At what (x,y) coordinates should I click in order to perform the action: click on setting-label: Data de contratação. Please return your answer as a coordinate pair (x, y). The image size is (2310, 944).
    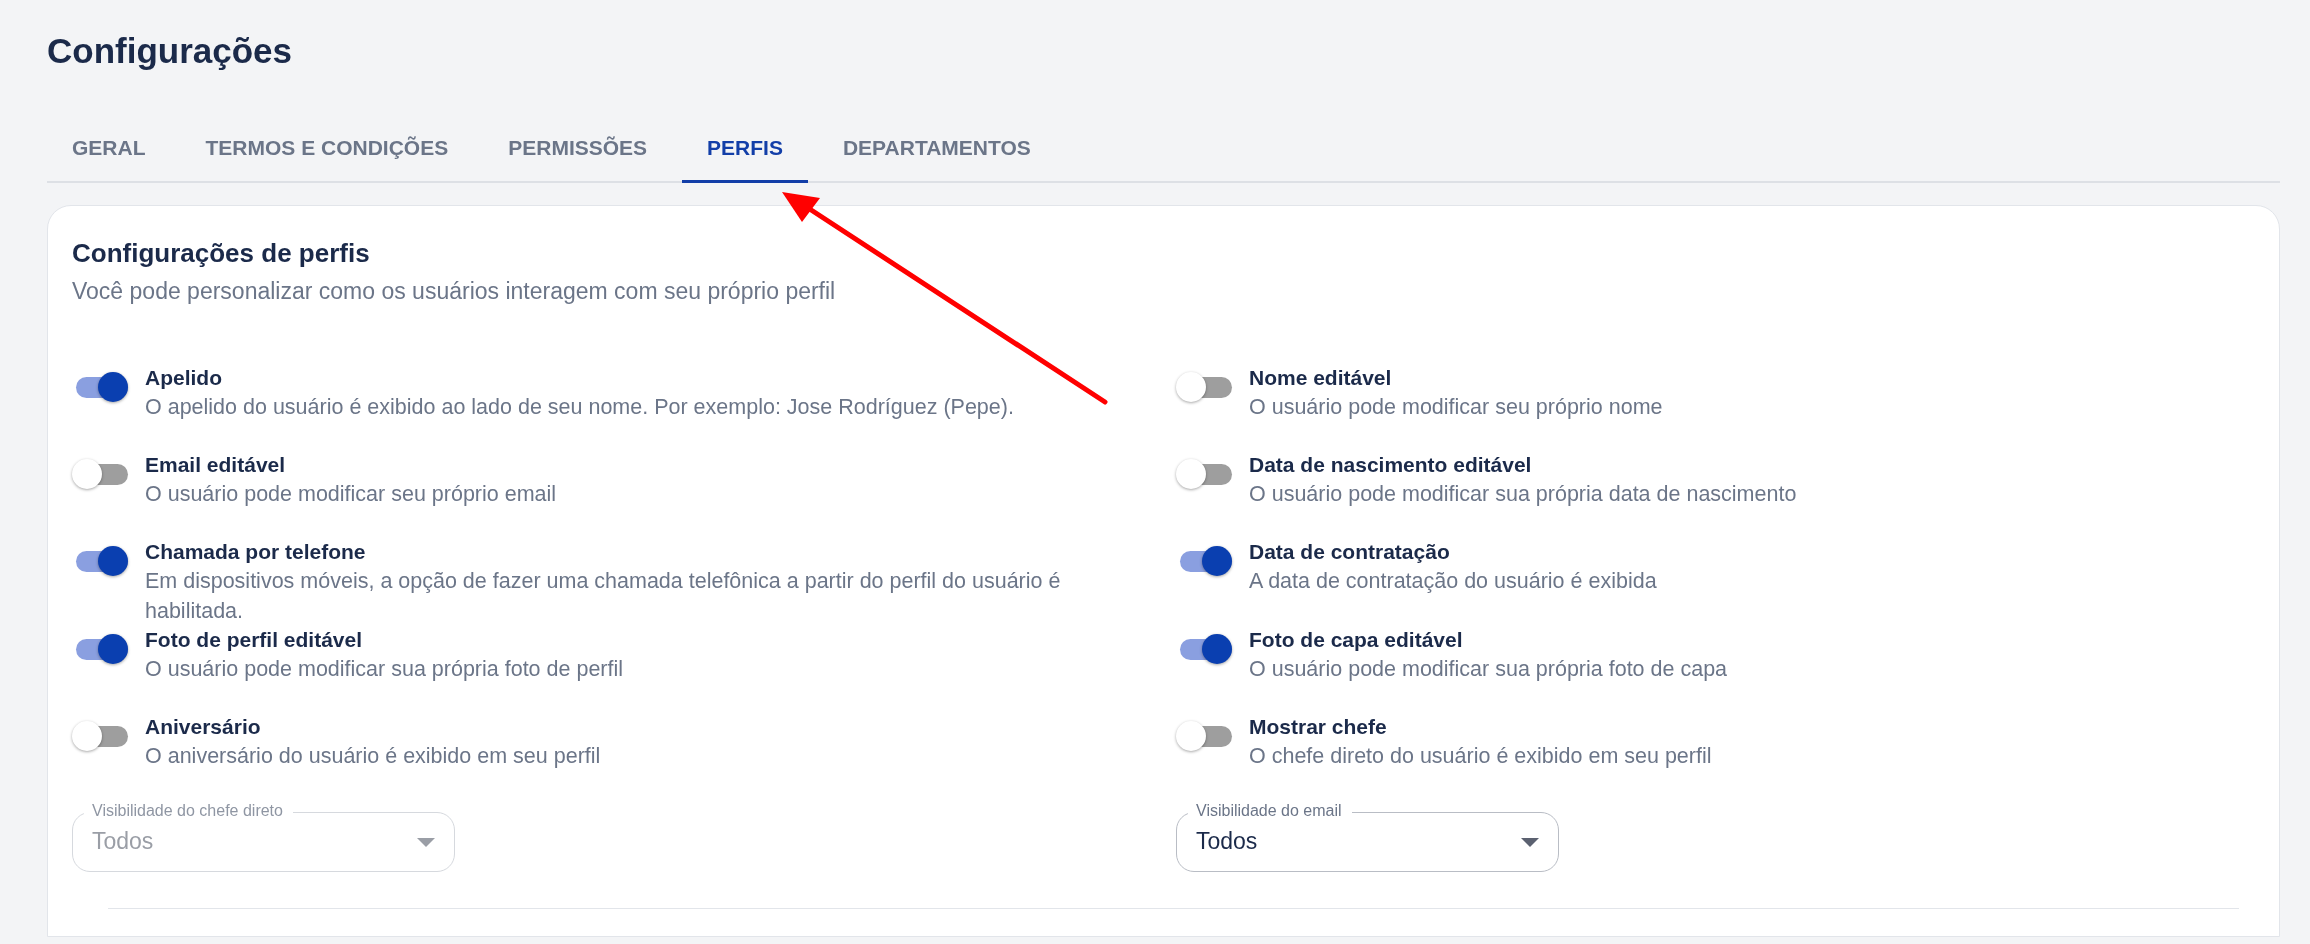
    Looking at the image, I should click on (1350, 552).